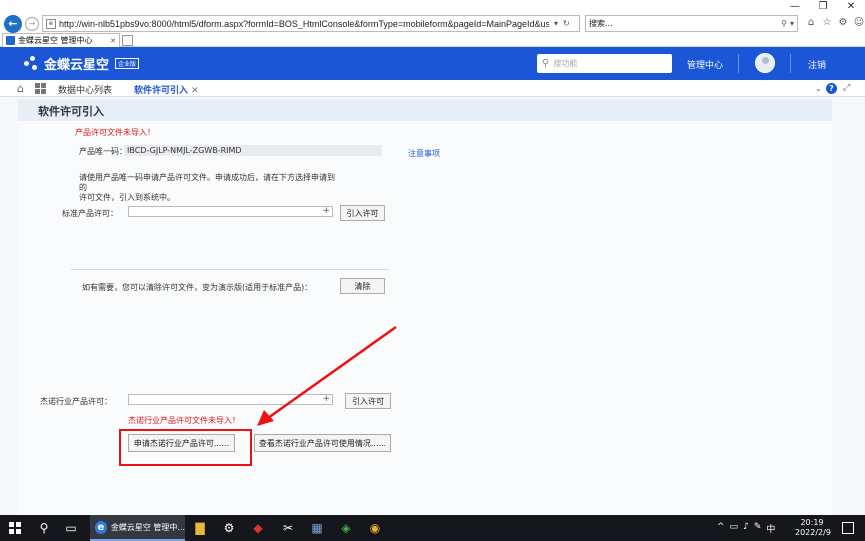  What do you see at coordinates (15, 528) in the screenshot?
I see `windows-start-icon` at bounding box center [15, 528].